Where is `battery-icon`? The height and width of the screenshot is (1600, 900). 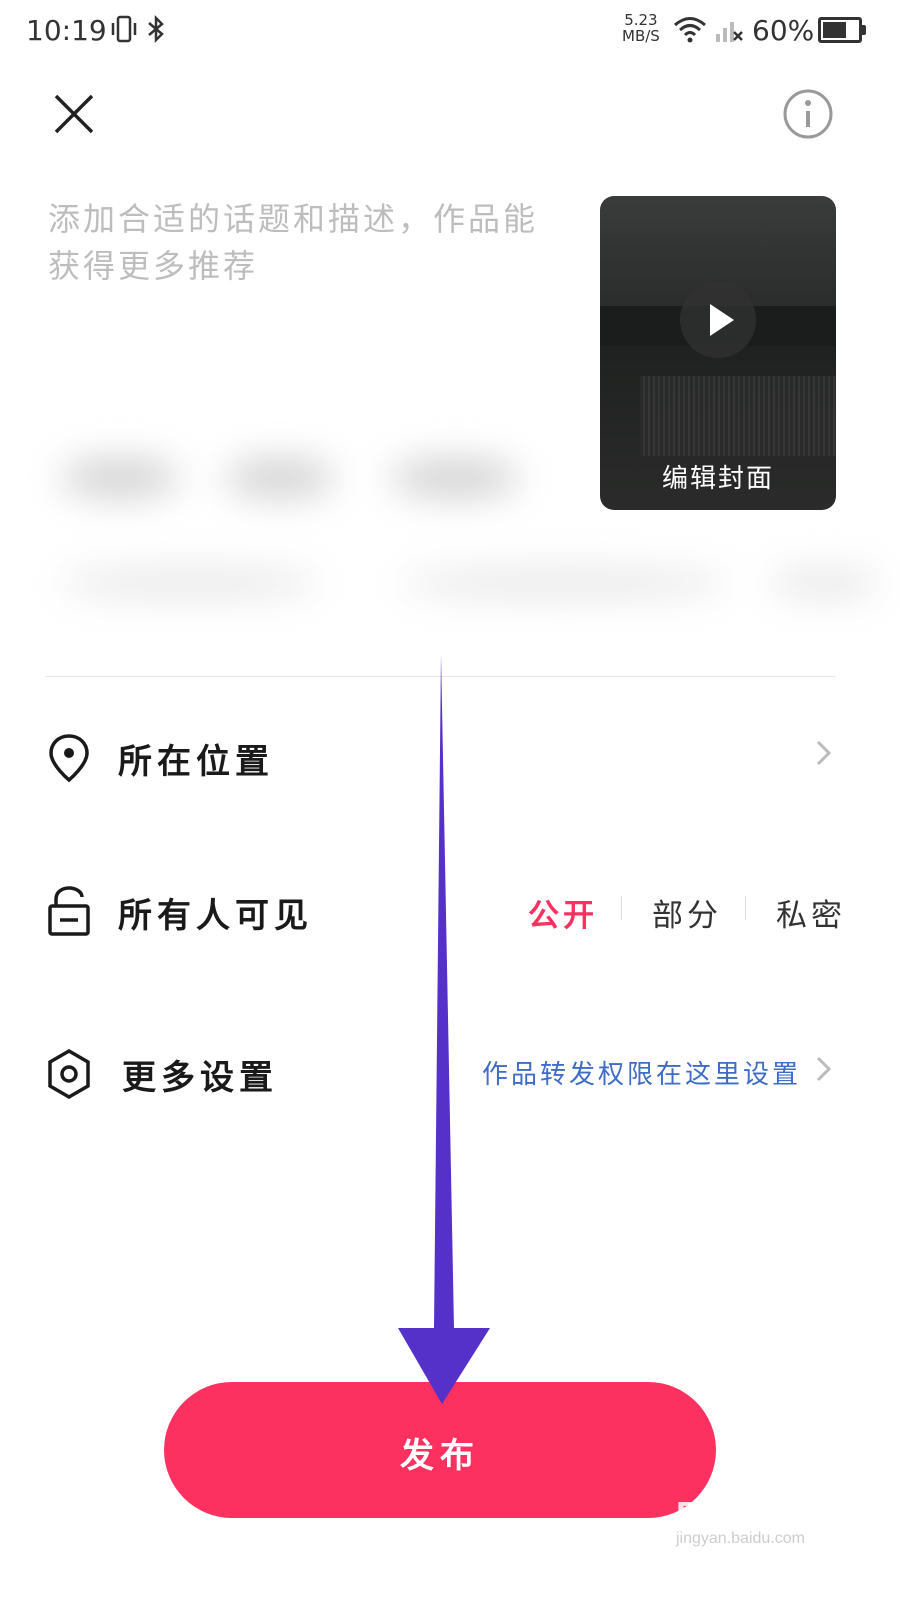 battery-icon is located at coordinates (842, 30).